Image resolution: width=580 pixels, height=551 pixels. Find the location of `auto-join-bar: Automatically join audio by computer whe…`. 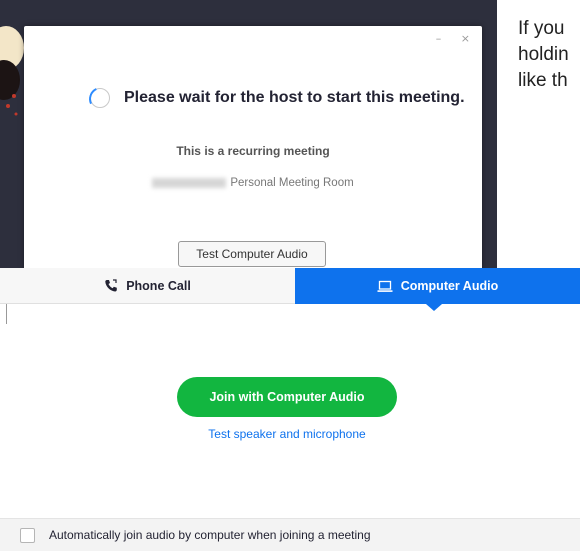

auto-join-bar: Automatically join audio by computer whe… is located at coordinates (290, 534).